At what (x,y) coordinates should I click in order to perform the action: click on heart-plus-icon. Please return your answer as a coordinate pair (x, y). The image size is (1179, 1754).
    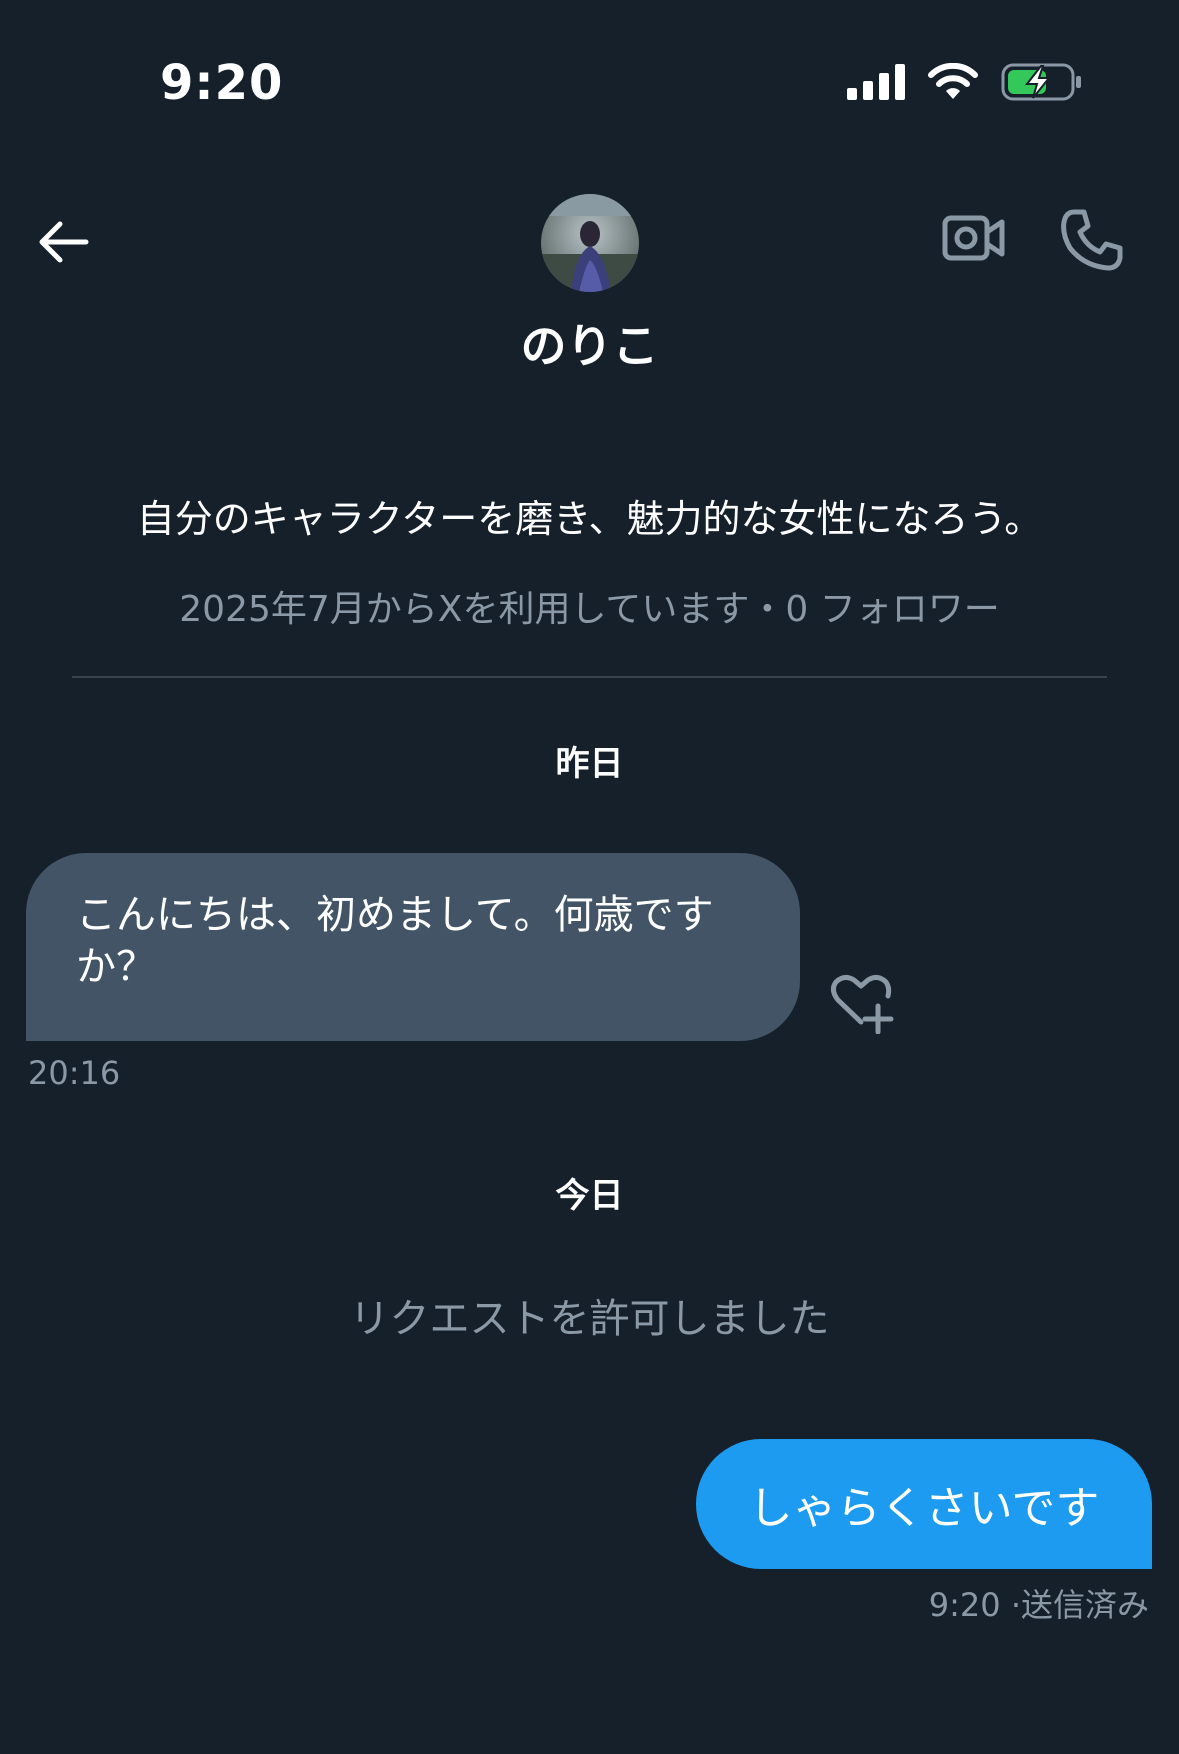
    Looking at the image, I should click on (862, 1004).